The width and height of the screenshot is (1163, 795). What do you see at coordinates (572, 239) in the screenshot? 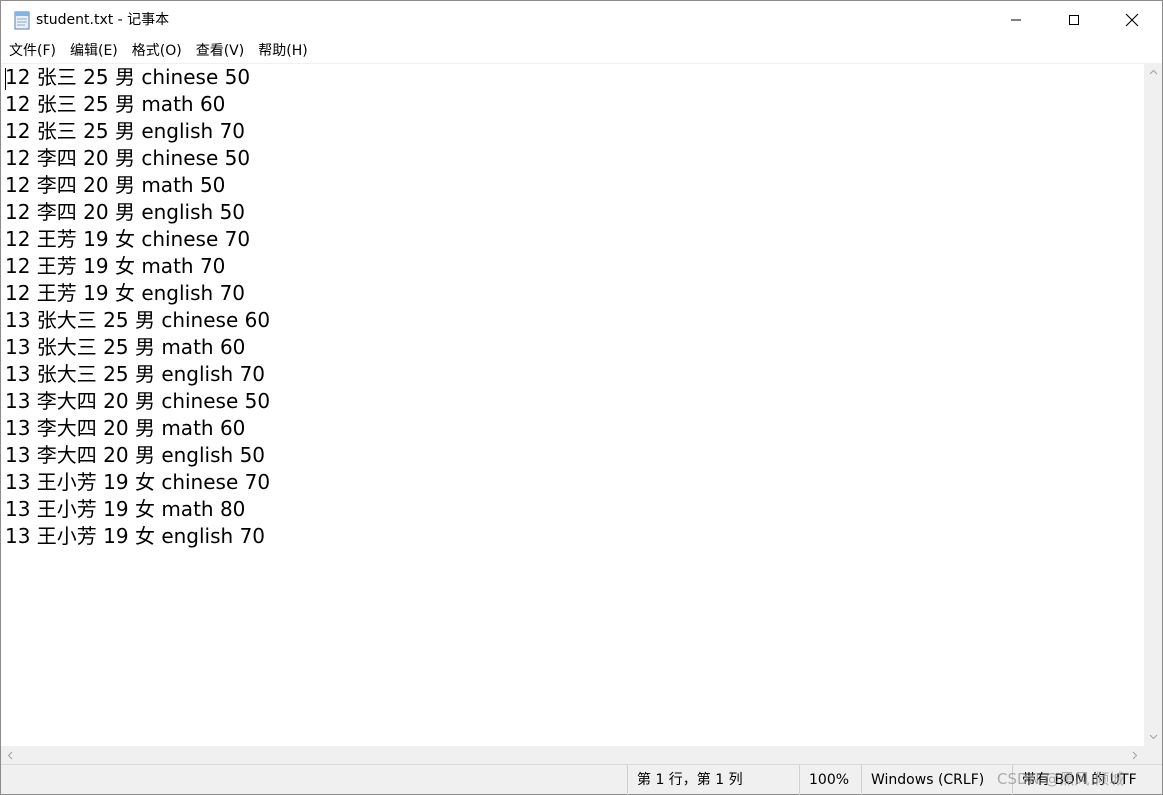
I see `text-line: 12 王芳 19 女 chinese 70` at bounding box center [572, 239].